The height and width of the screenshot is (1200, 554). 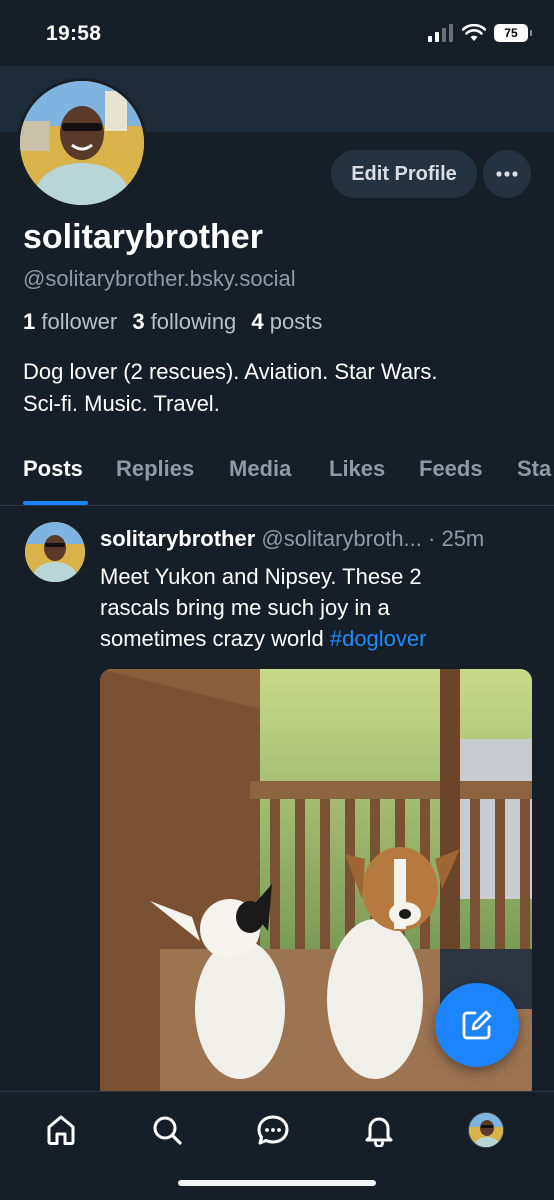 I want to click on compose-button, so click(x=477, y=1025).